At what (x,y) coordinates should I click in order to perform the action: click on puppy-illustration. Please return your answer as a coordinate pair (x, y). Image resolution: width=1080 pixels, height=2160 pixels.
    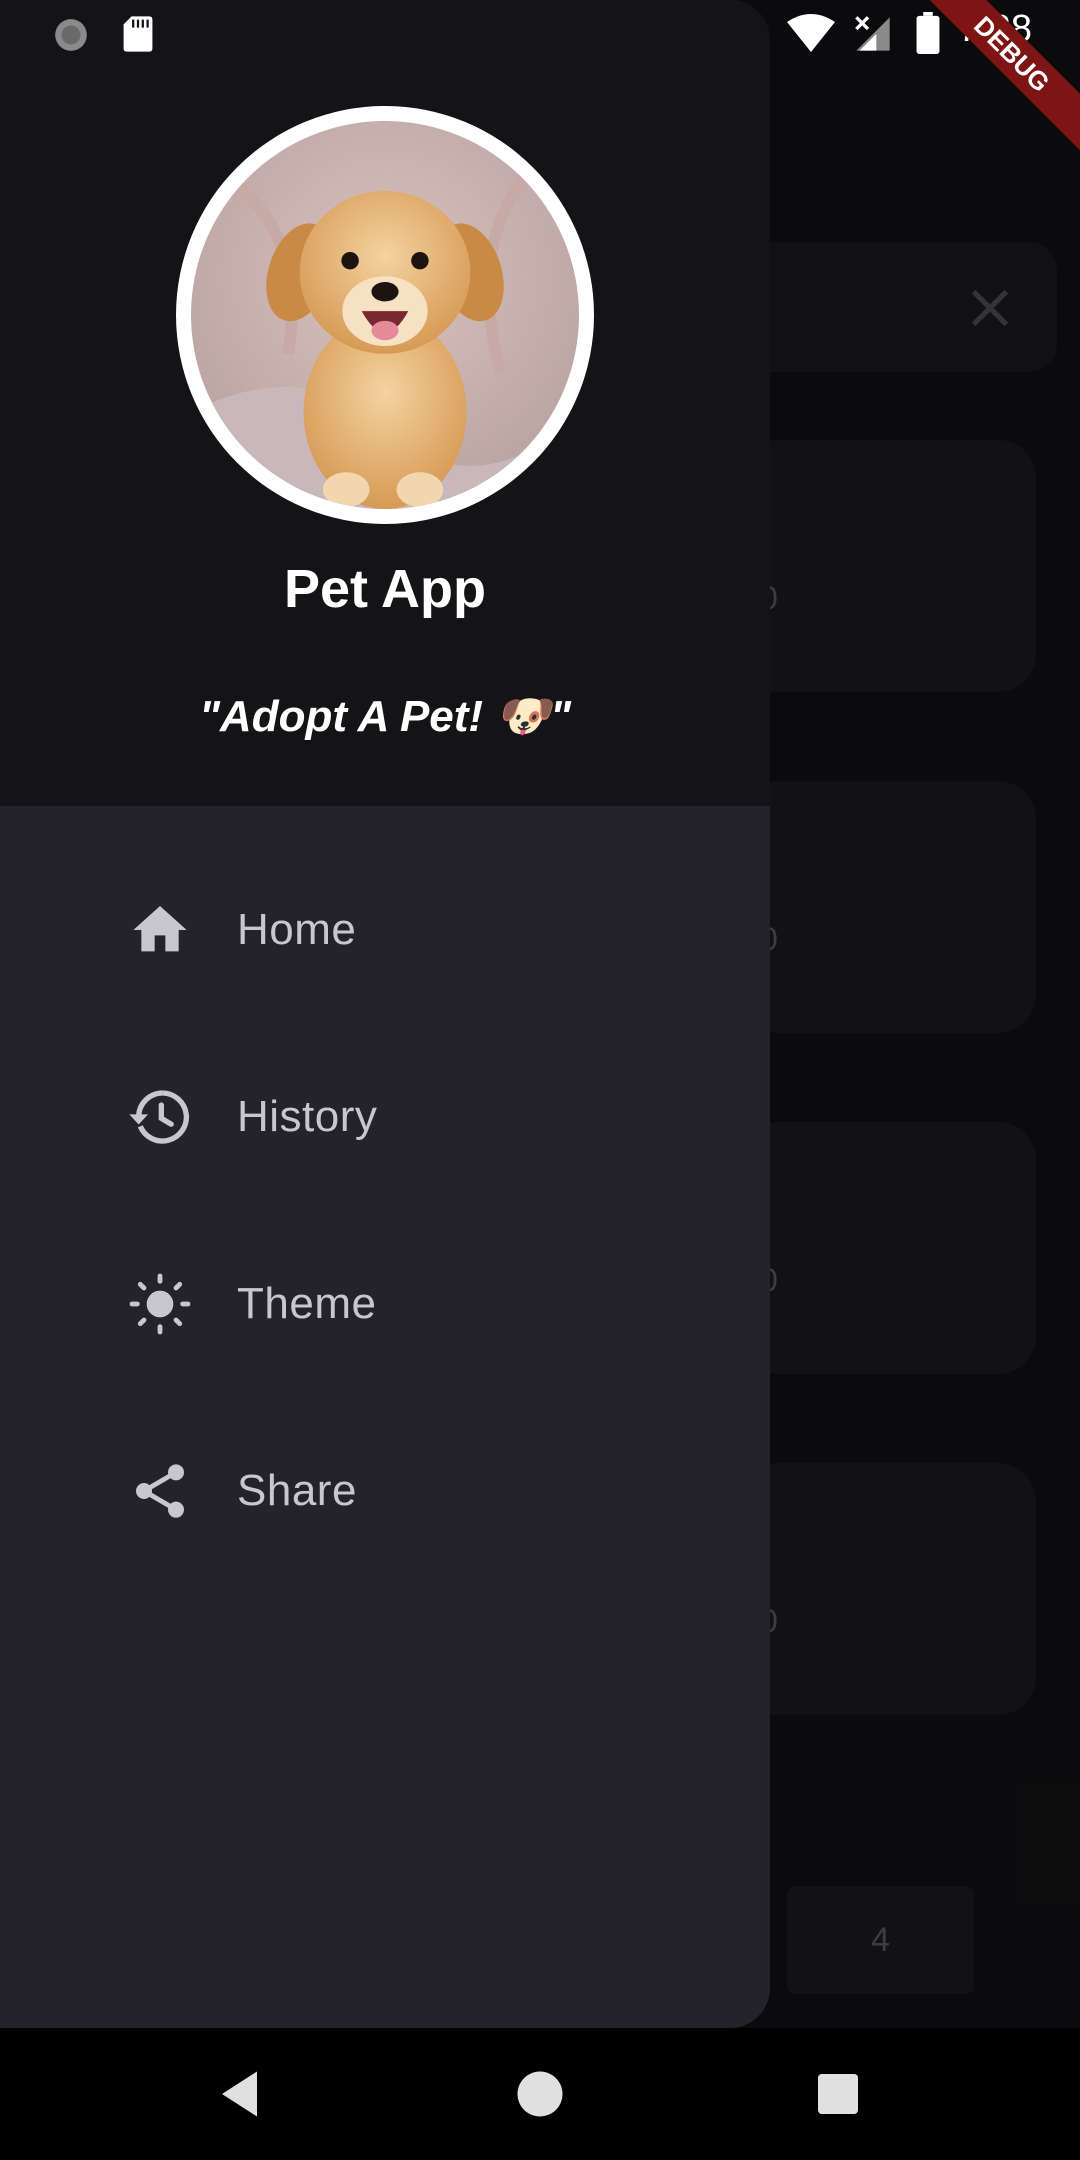
    Looking at the image, I should click on (385, 315).